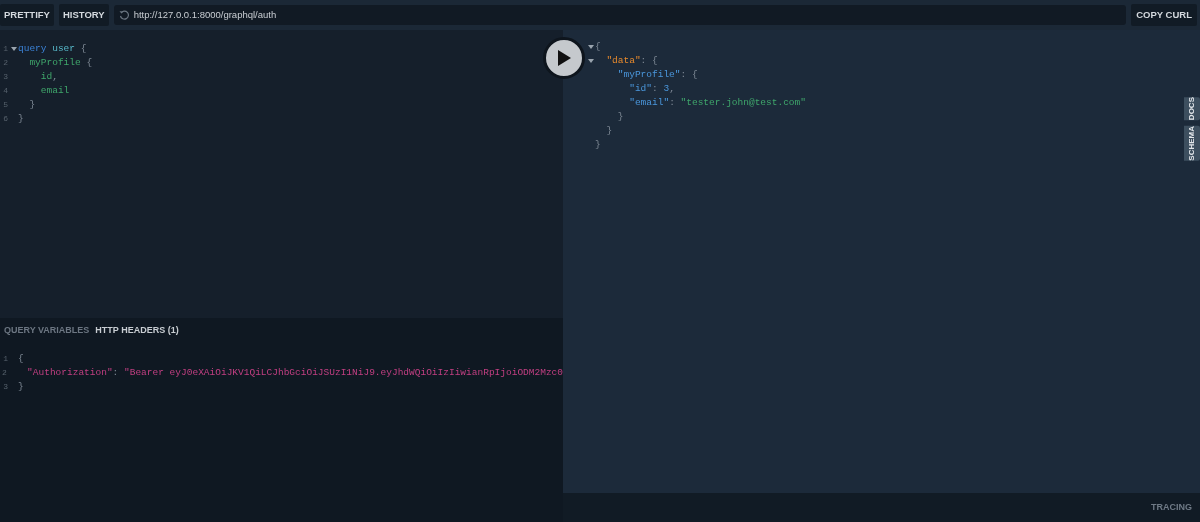 Image resolution: width=1200 pixels, height=522 pixels. What do you see at coordinates (294, 372) in the screenshot?
I see `code-line: "Authorization": "Bearer eyJ0eXAiOiJKV1QiLCJhbGciOiJSUzI1NiJ9.eyJhdWQiOiIzIiwianRpIjoiODM2Mzc0` at bounding box center [294, 372].